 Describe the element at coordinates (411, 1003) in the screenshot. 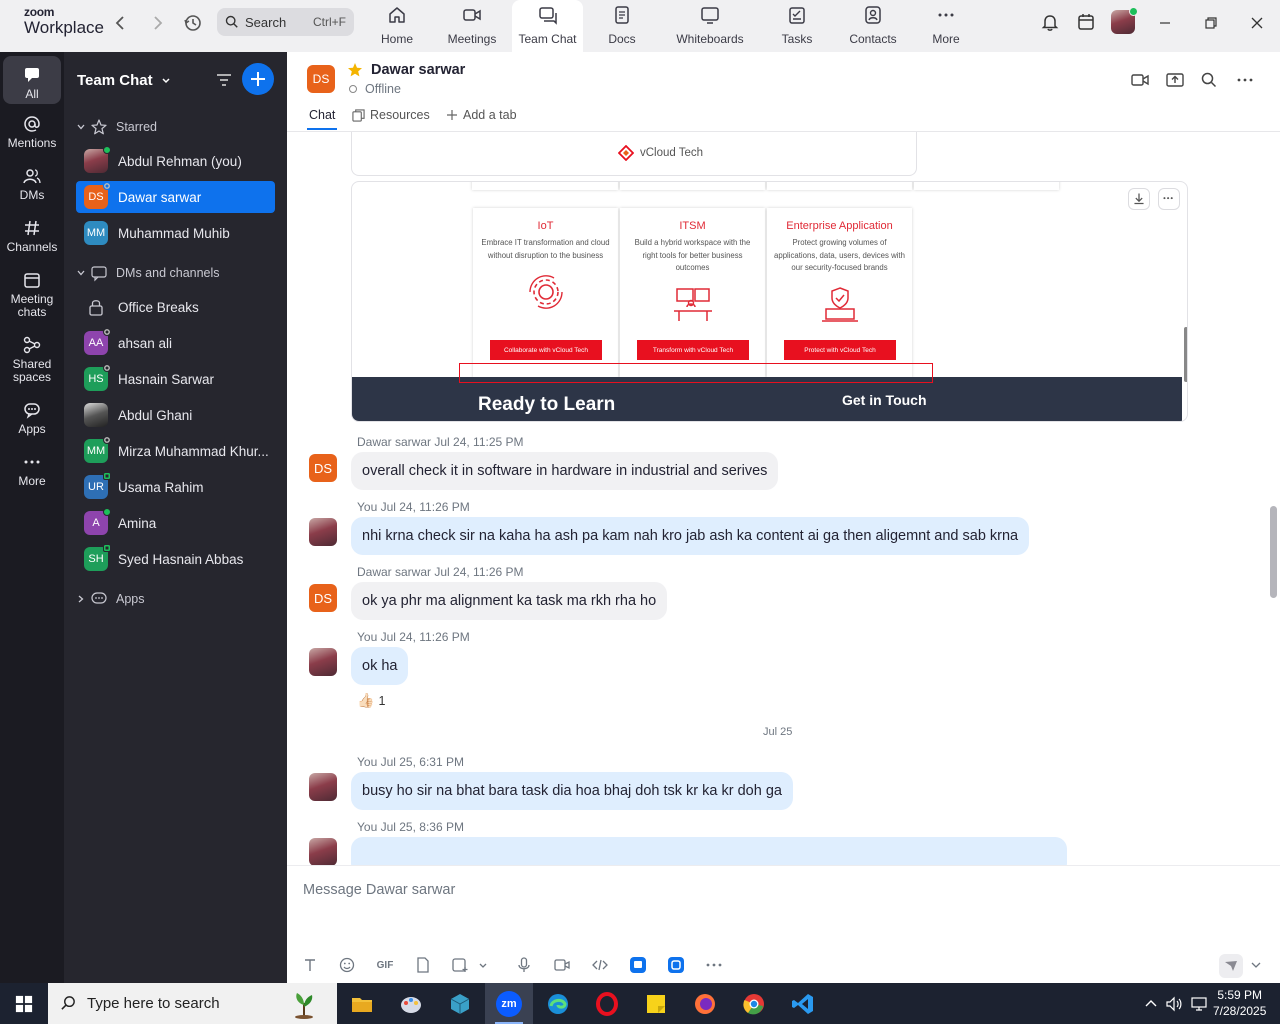

I see `paint-app-icon` at that location.